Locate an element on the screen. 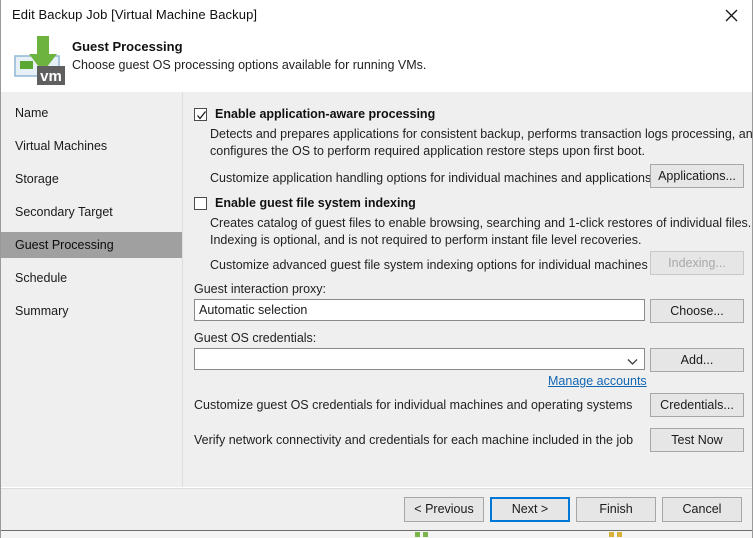  guest-interaction-proxy-input: Automatic selection is located at coordinates (419, 310).